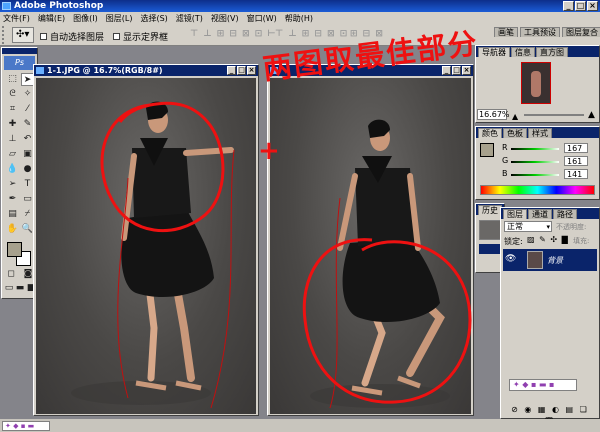  What do you see at coordinates (515, 214) in the screenshot?
I see `tab-layers: 图层` at bounding box center [515, 214].